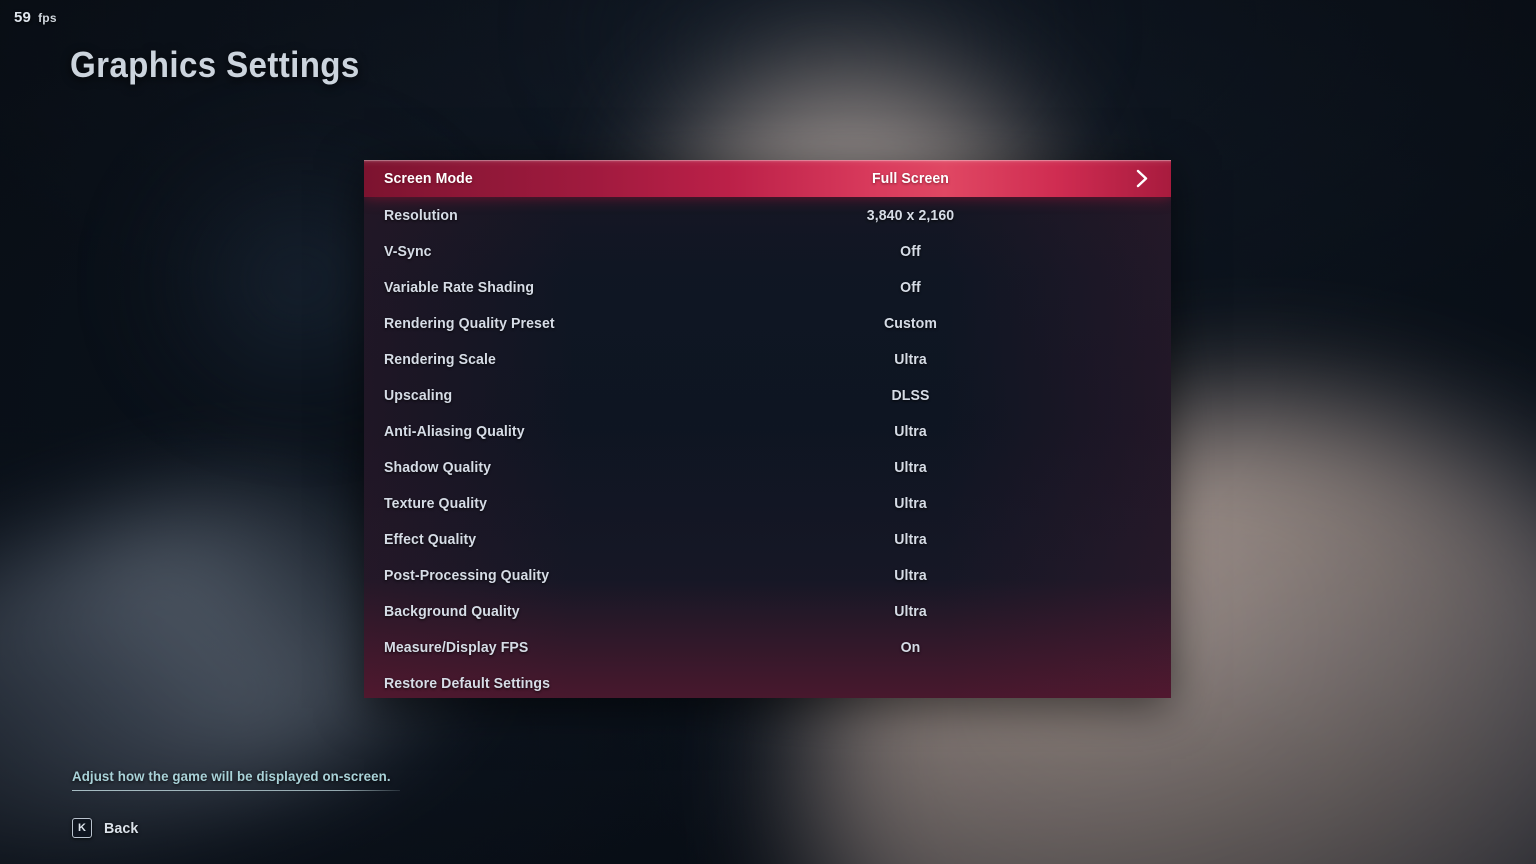 This screenshot has width=1536, height=864. What do you see at coordinates (767, 359) in the screenshot?
I see `setting-row: Rendering Scale Ultra` at bounding box center [767, 359].